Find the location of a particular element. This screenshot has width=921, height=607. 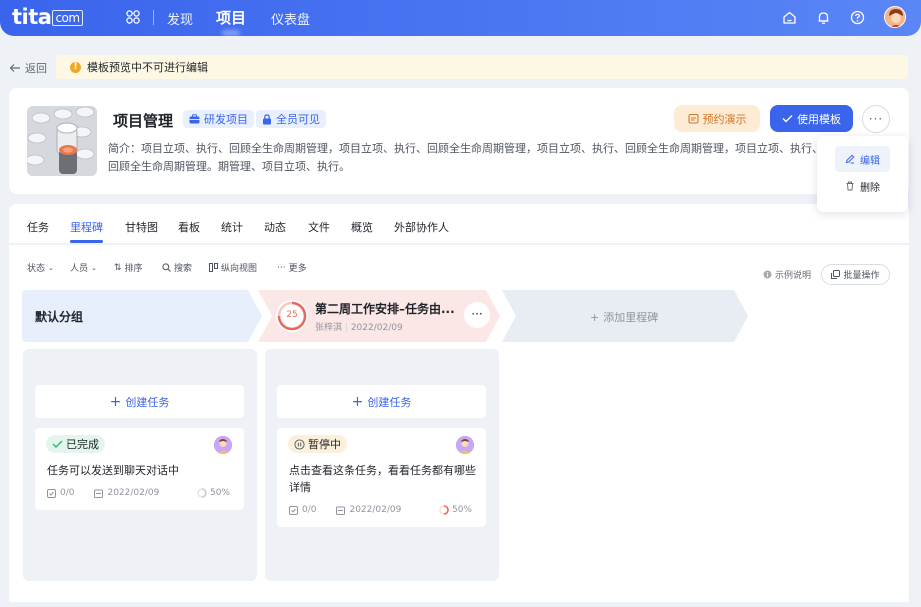

tab-gantt: 甘特图 is located at coordinates (141, 227).